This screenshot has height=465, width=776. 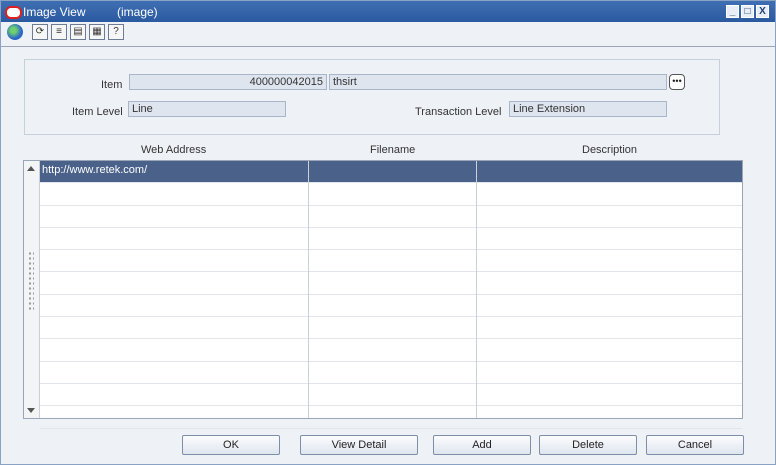 What do you see at coordinates (482, 445) in the screenshot?
I see `add-button: Add` at bounding box center [482, 445].